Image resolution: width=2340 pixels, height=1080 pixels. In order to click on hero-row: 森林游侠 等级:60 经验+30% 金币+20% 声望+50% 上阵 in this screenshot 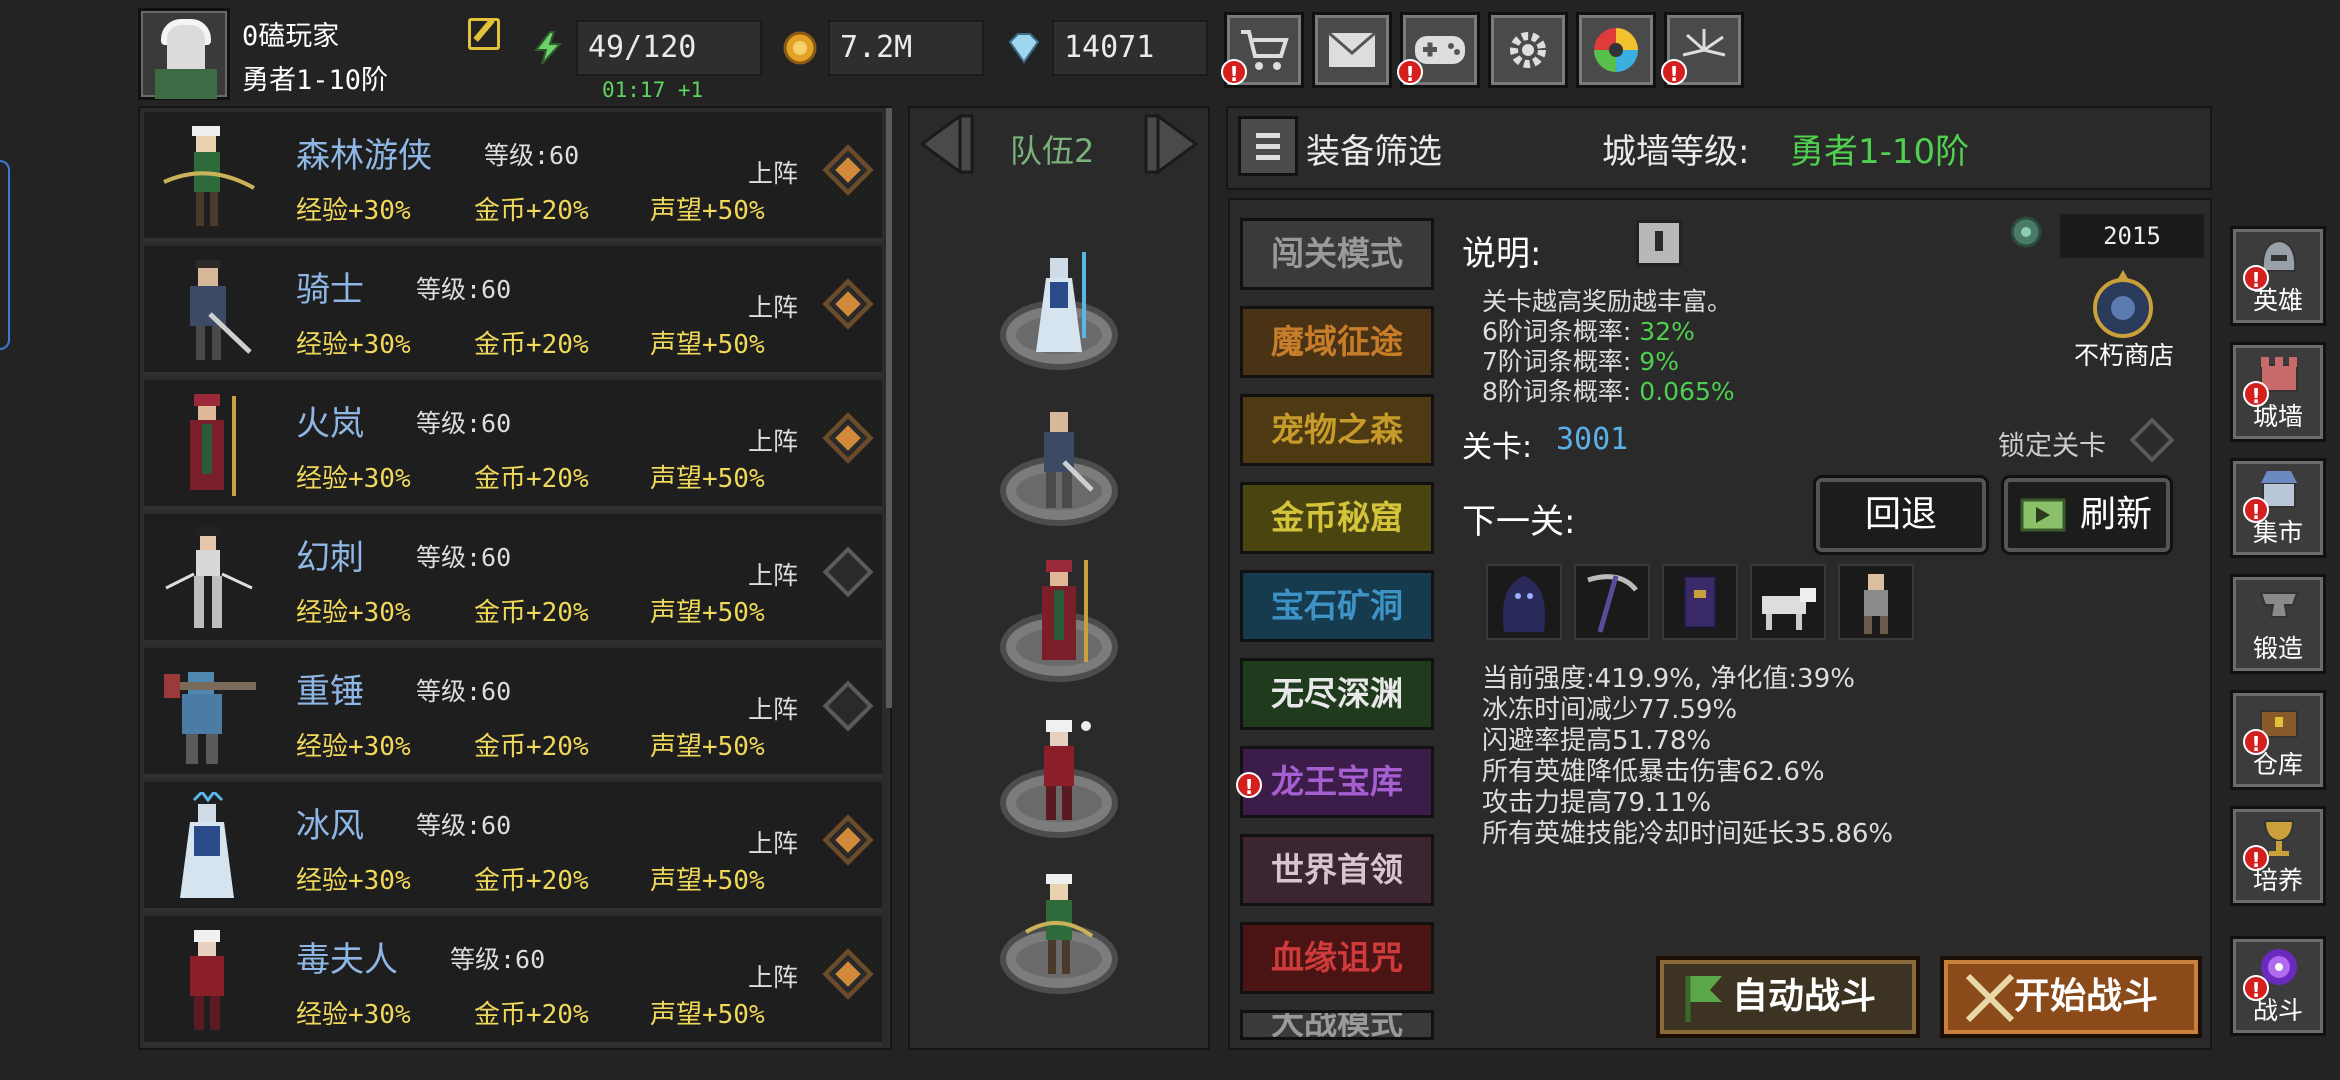, I will do `click(513, 177)`.